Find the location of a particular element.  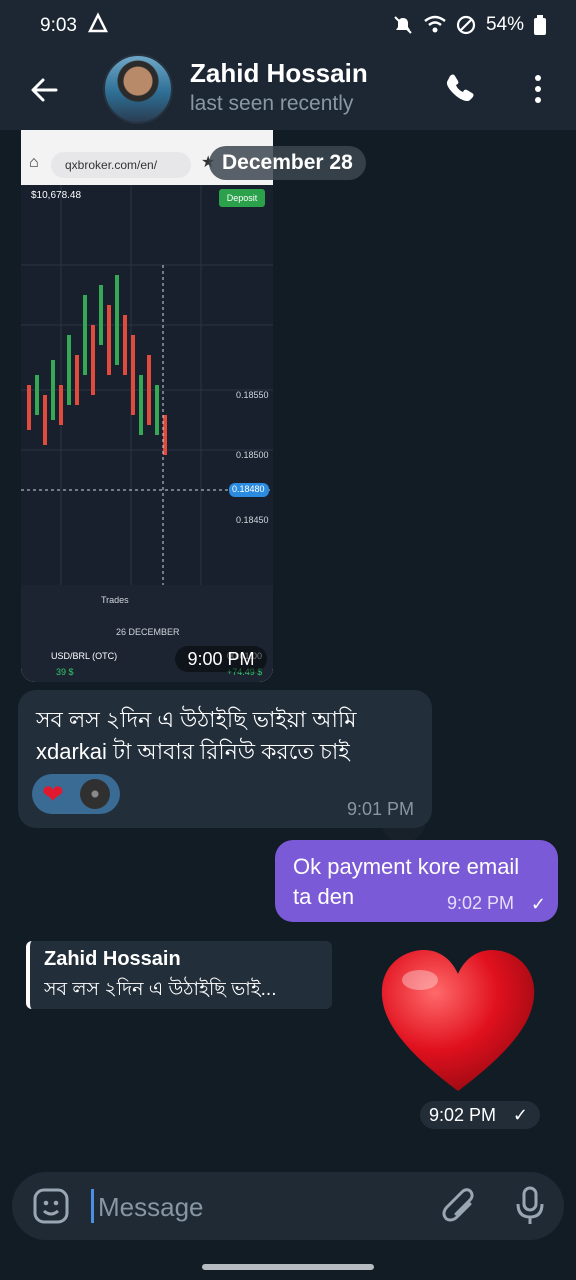

attach-icon is located at coordinates (460, 1207).